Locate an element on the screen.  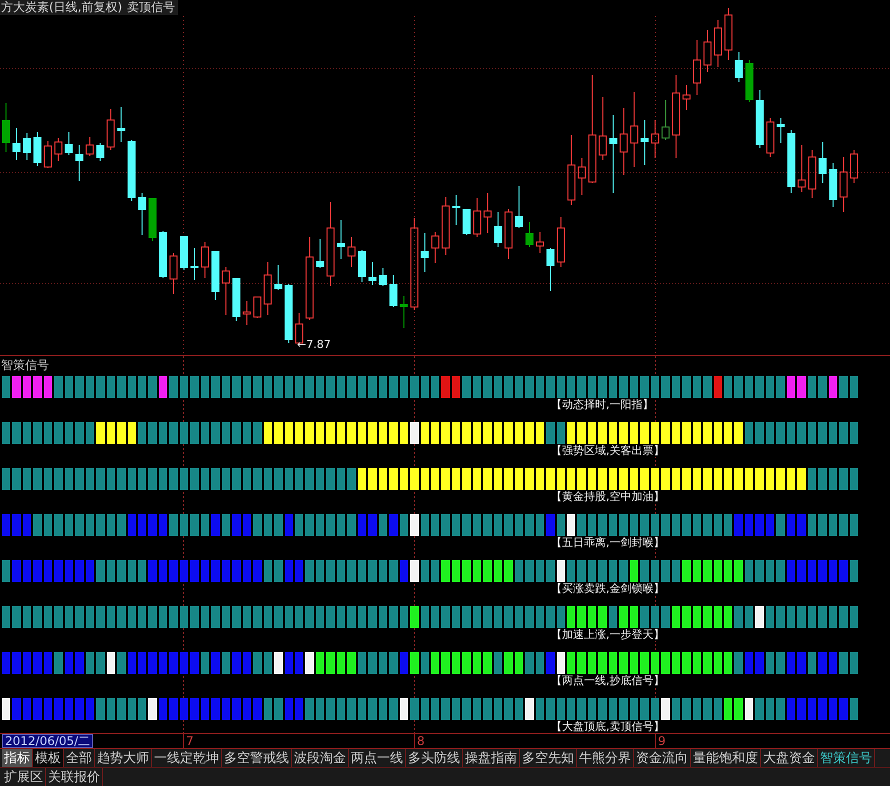
indicator-tab: 多空先知 is located at coordinates (548, 758).